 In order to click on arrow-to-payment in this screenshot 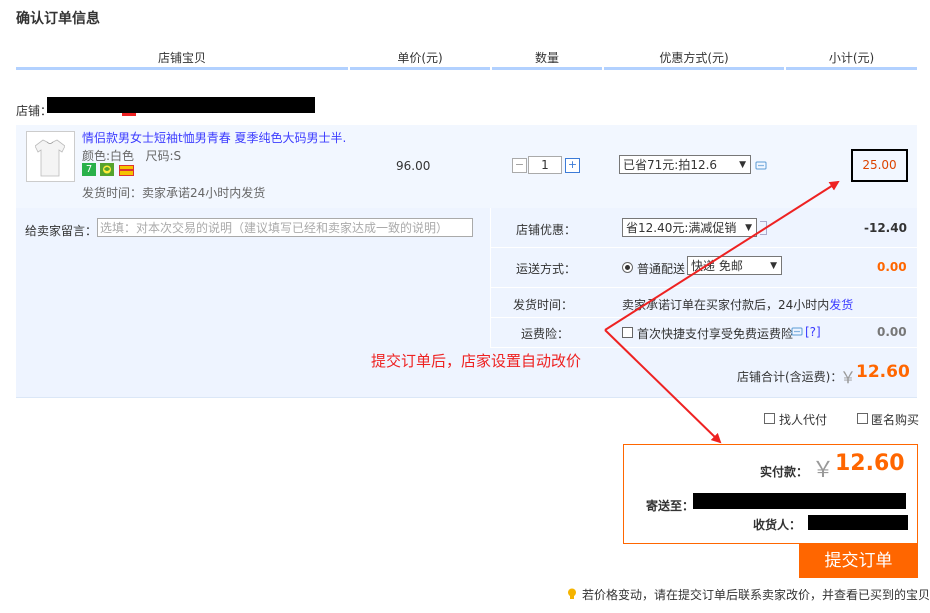, I will do `click(663, 386)`.